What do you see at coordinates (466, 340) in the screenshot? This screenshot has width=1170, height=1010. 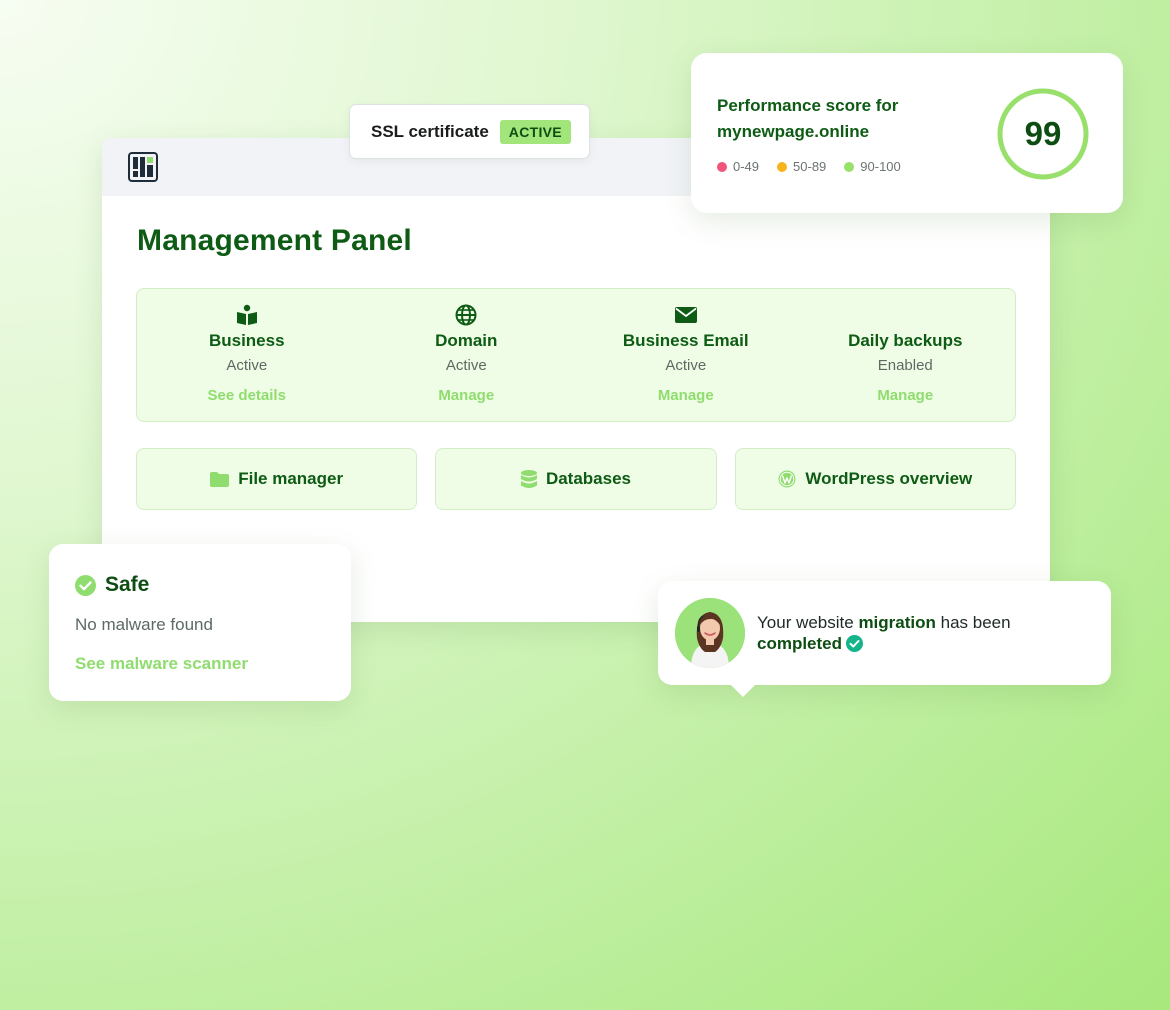 I see `service-name: Domain` at bounding box center [466, 340].